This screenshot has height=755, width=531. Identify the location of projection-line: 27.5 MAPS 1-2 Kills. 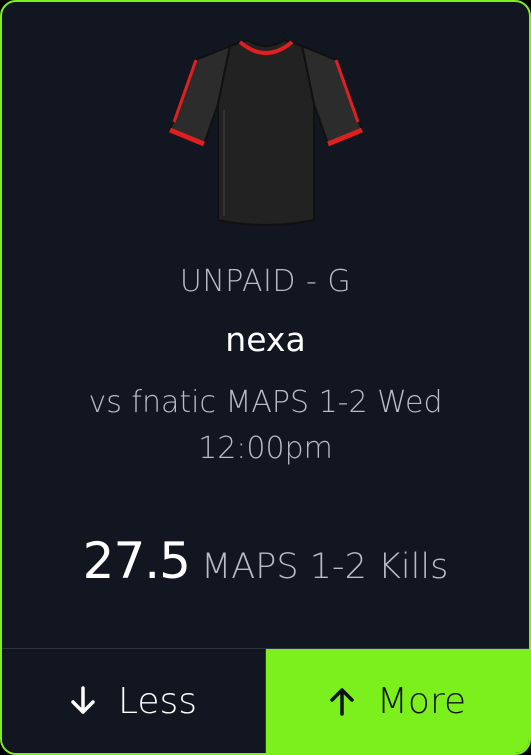
(265, 561).